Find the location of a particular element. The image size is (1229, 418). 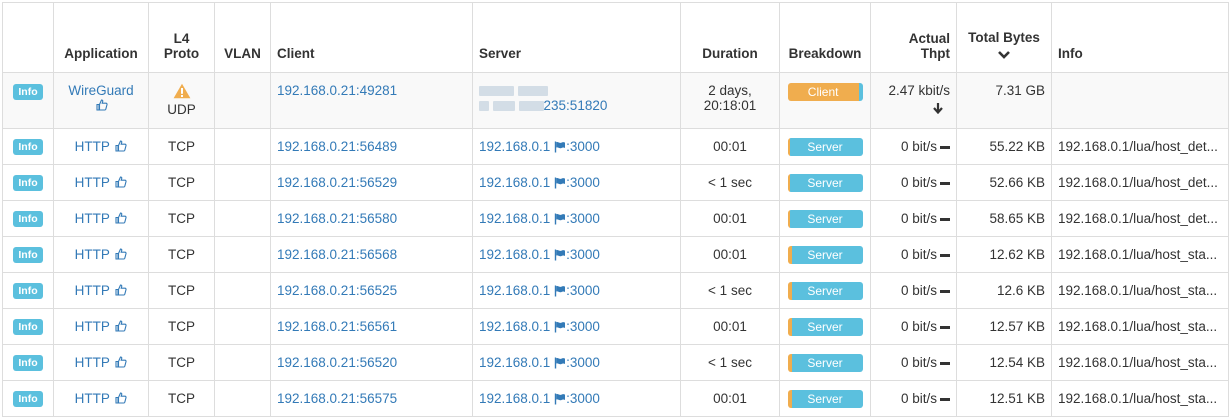

col-total-bytes: Total Bytes is located at coordinates (1004, 37).